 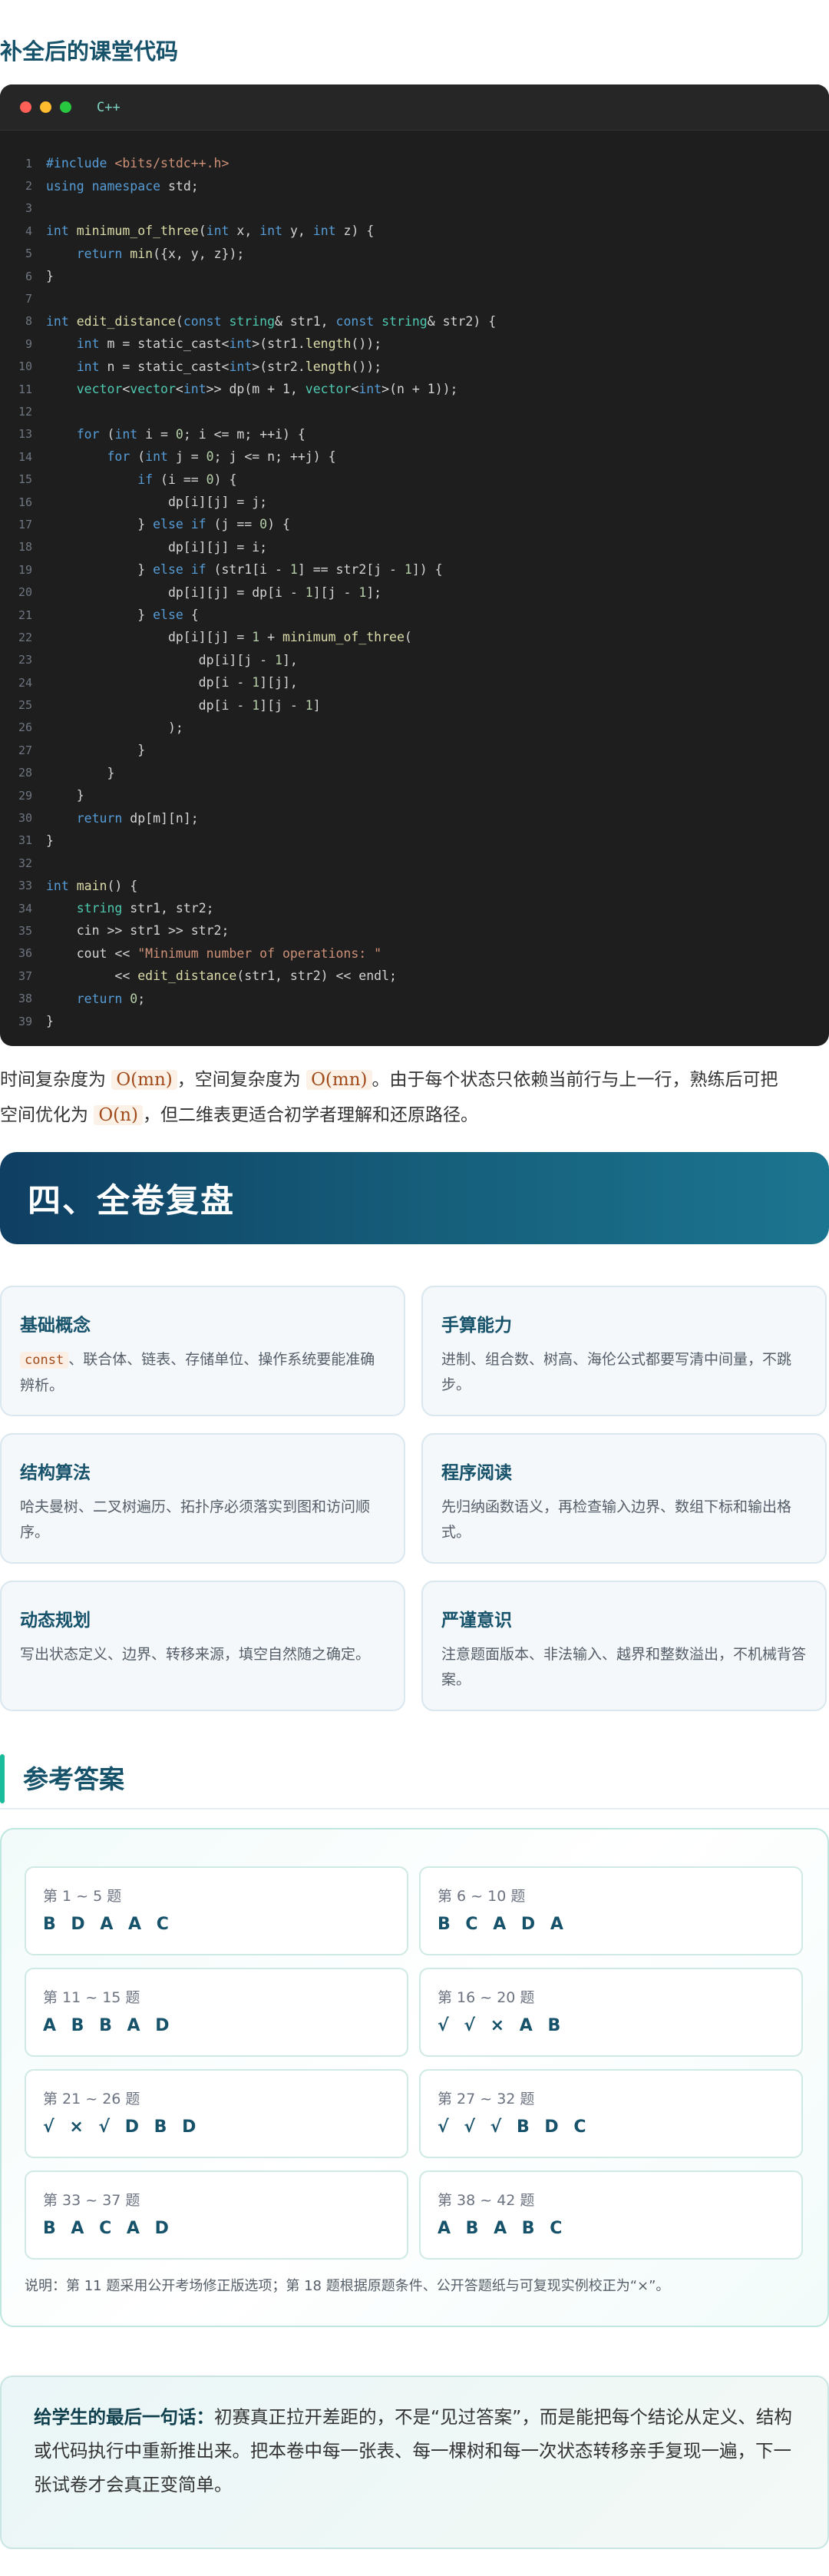 I want to click on review-card-text: 注意题面版本、非法输入、越界和整数溢出，不机械背答案。, so click(x=624, y=1667).